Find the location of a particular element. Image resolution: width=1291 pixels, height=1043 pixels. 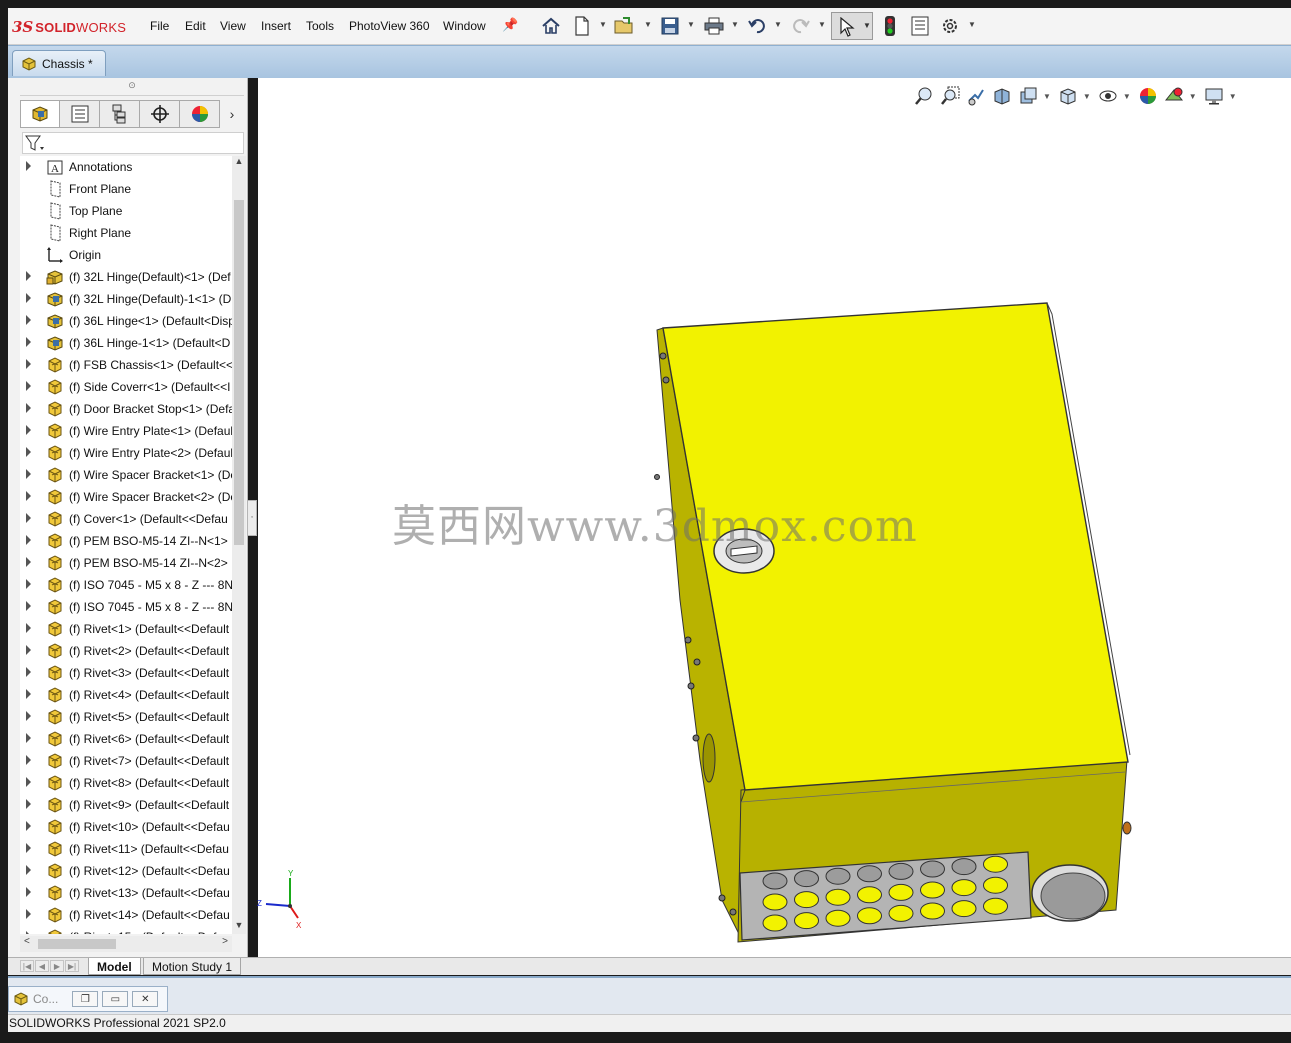

hscroll-thumb is located at coordinates (77, 944).